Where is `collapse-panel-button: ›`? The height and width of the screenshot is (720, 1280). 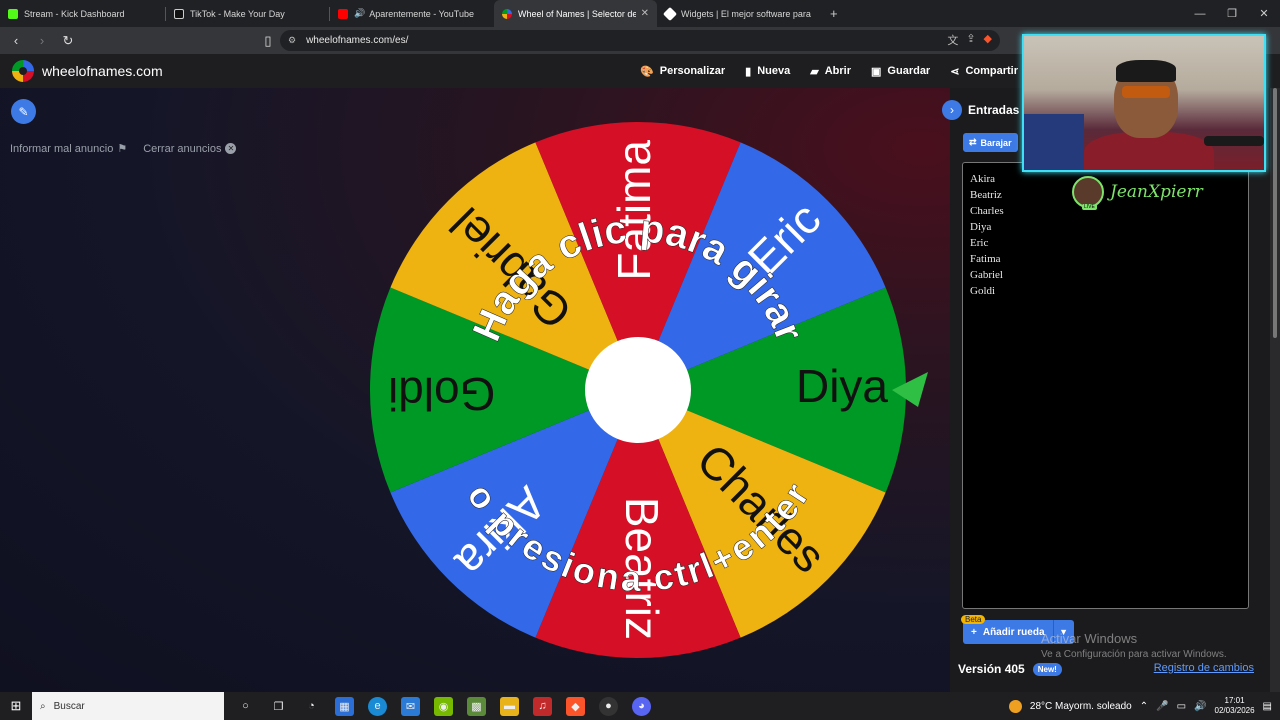 collapse-panel-button: › is located at coordinates (952, 110).